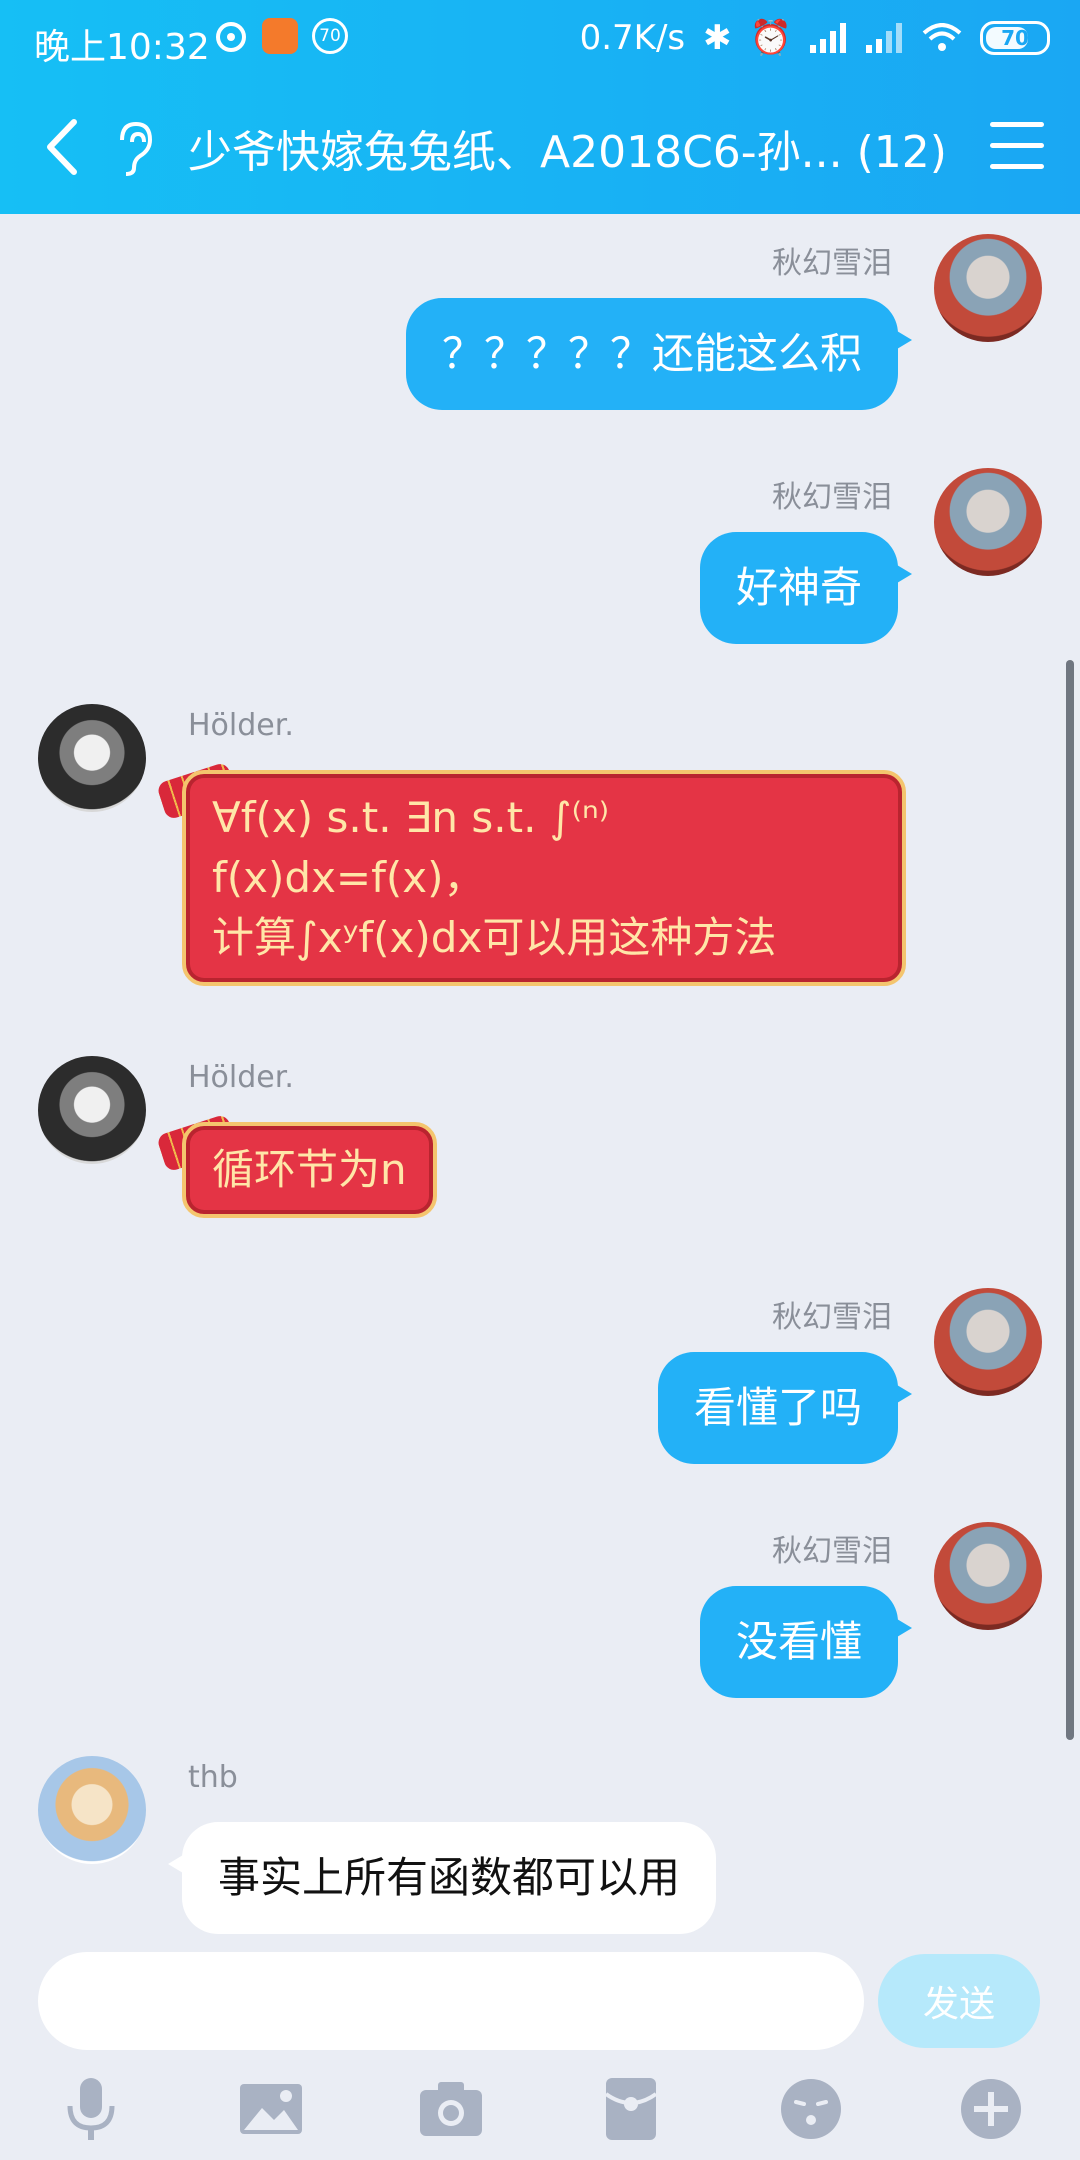 Image resolution: width=1080 pixels, height=2160 pixels. I want to click on message-line: f(x)dx=f(x)，, so click(349, 877).